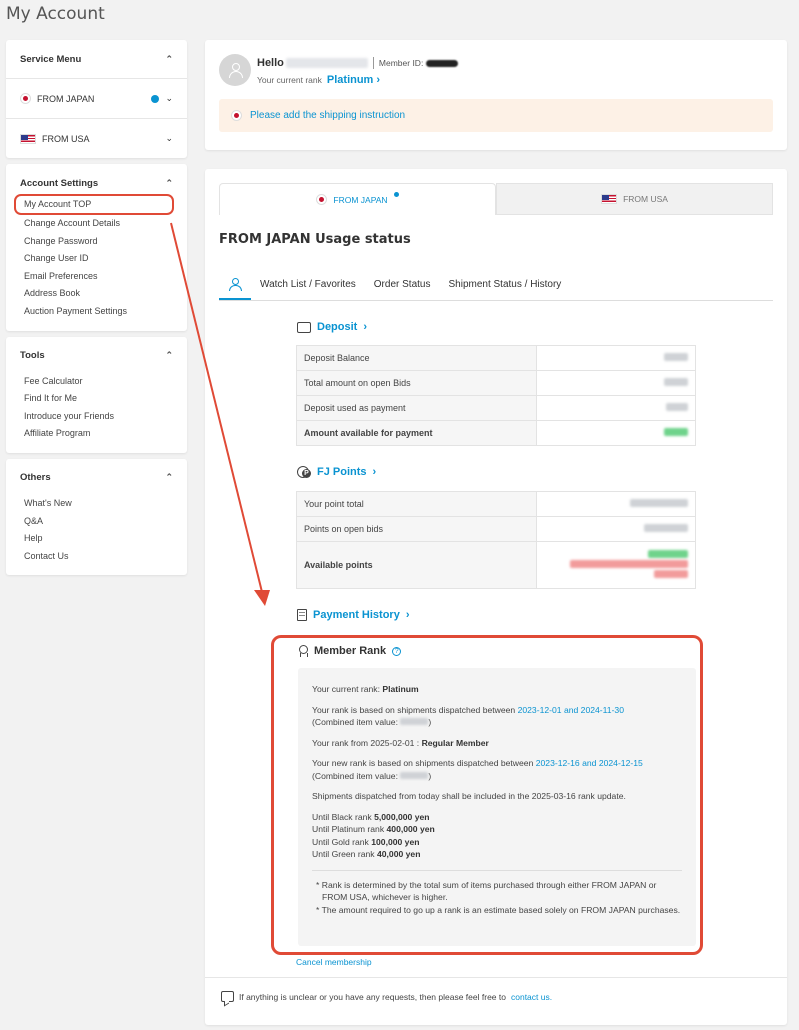  I want to click on sidebar-link-fee-calculator: Fee Calculator, so click(96, 382).